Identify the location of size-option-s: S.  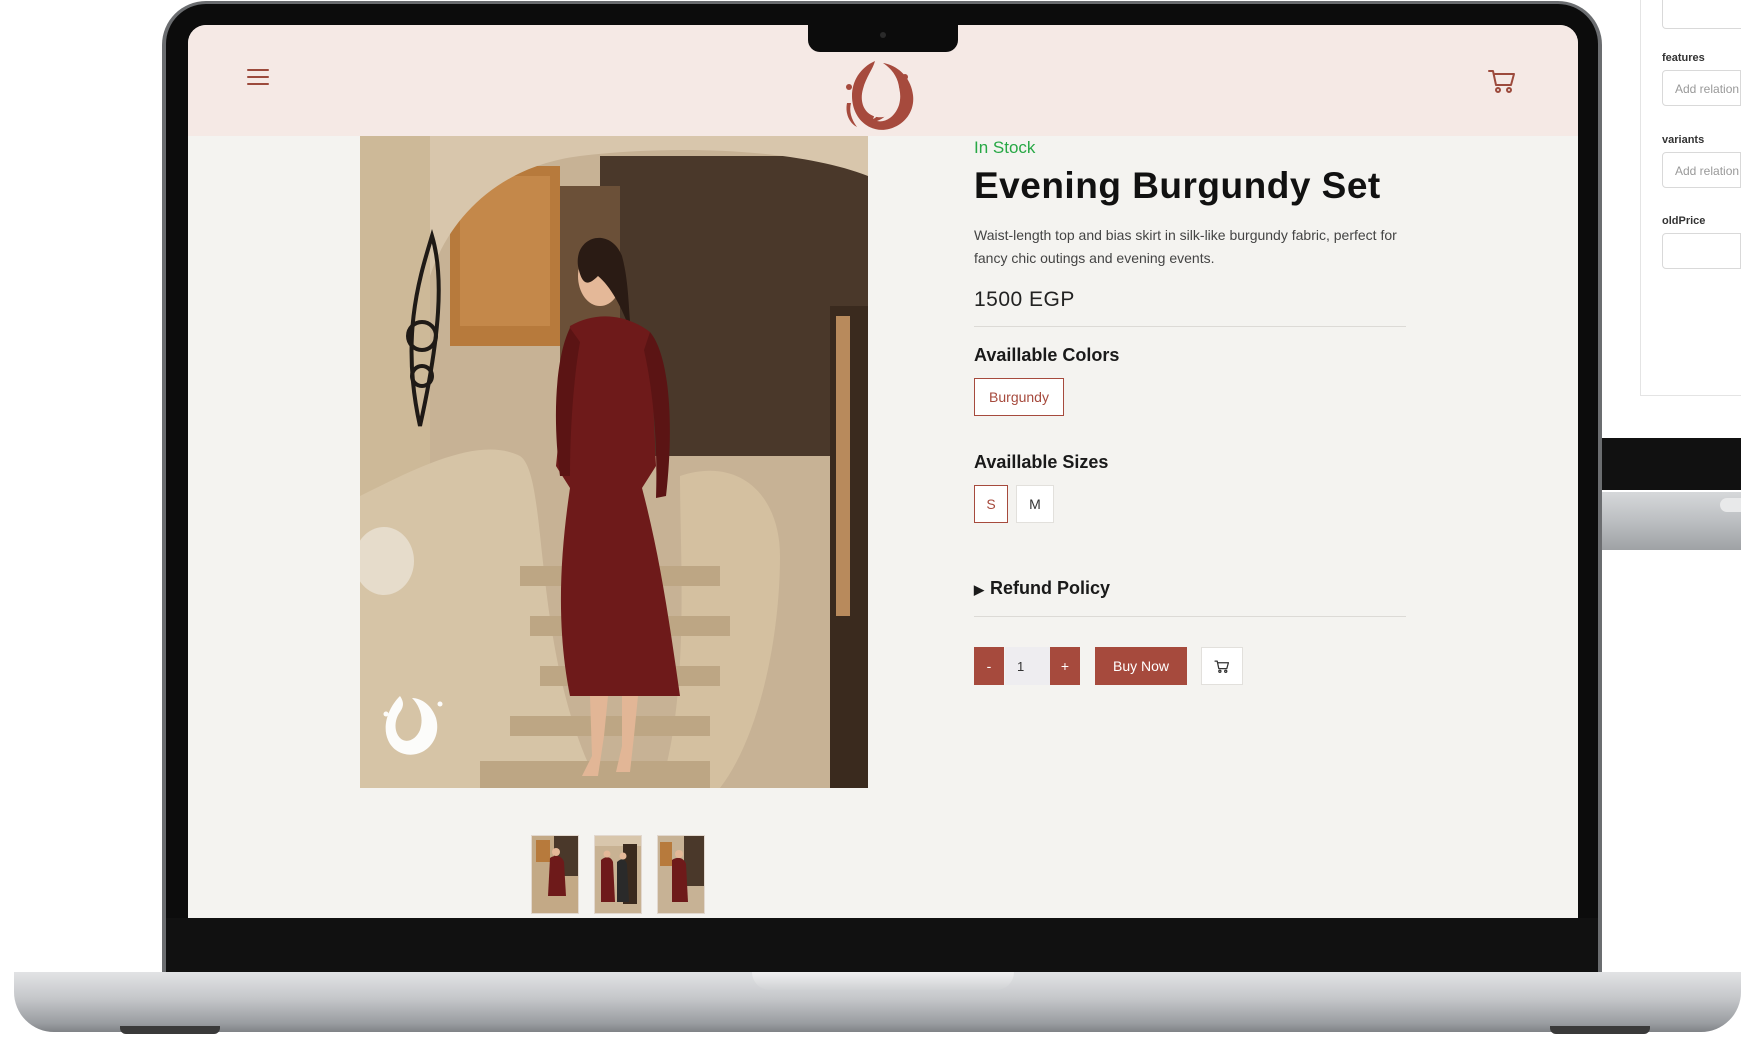
(991, 504).